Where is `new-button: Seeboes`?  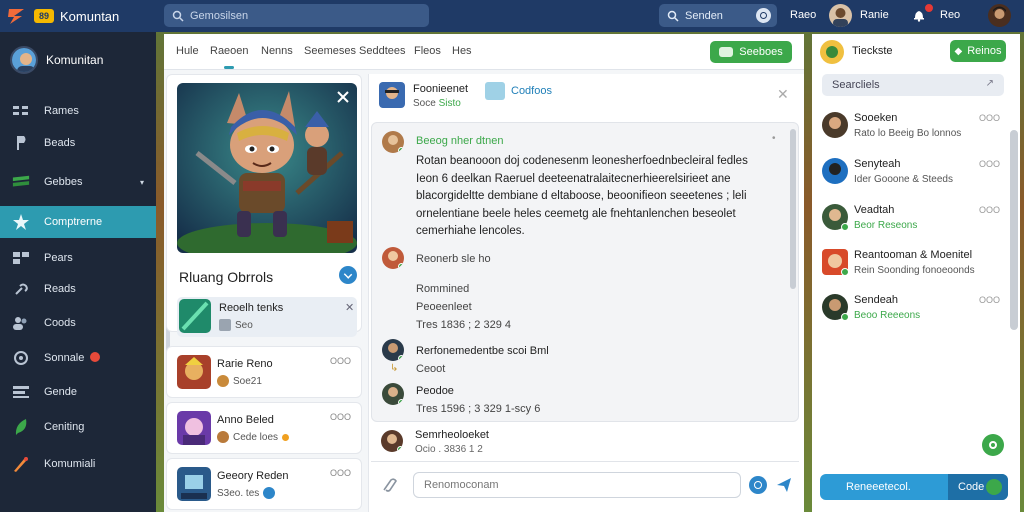 new-button: Seeboes is located at coordinates (751, 52).